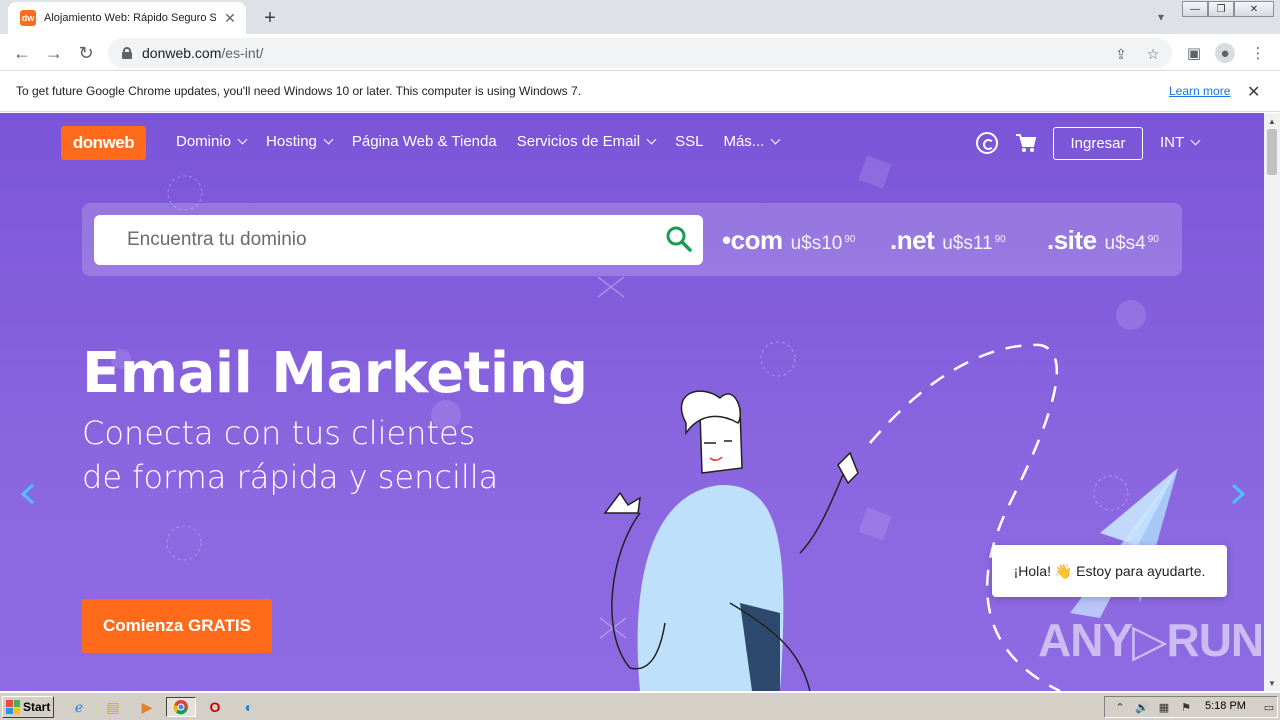  I want to click on whatsapp-icon, so click(987, 143).